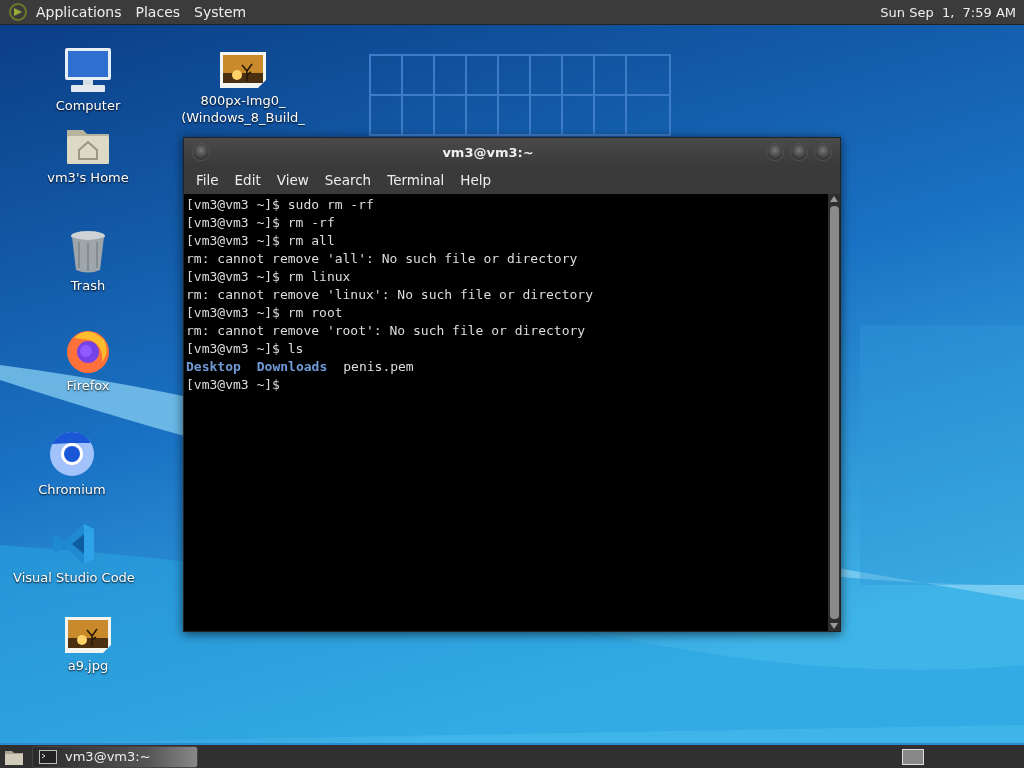 The width and height of the screenshot is (1024, 768). Describe the element at coordinates (207, 180) in the screenshot. I see `menu-item: File` at that location.